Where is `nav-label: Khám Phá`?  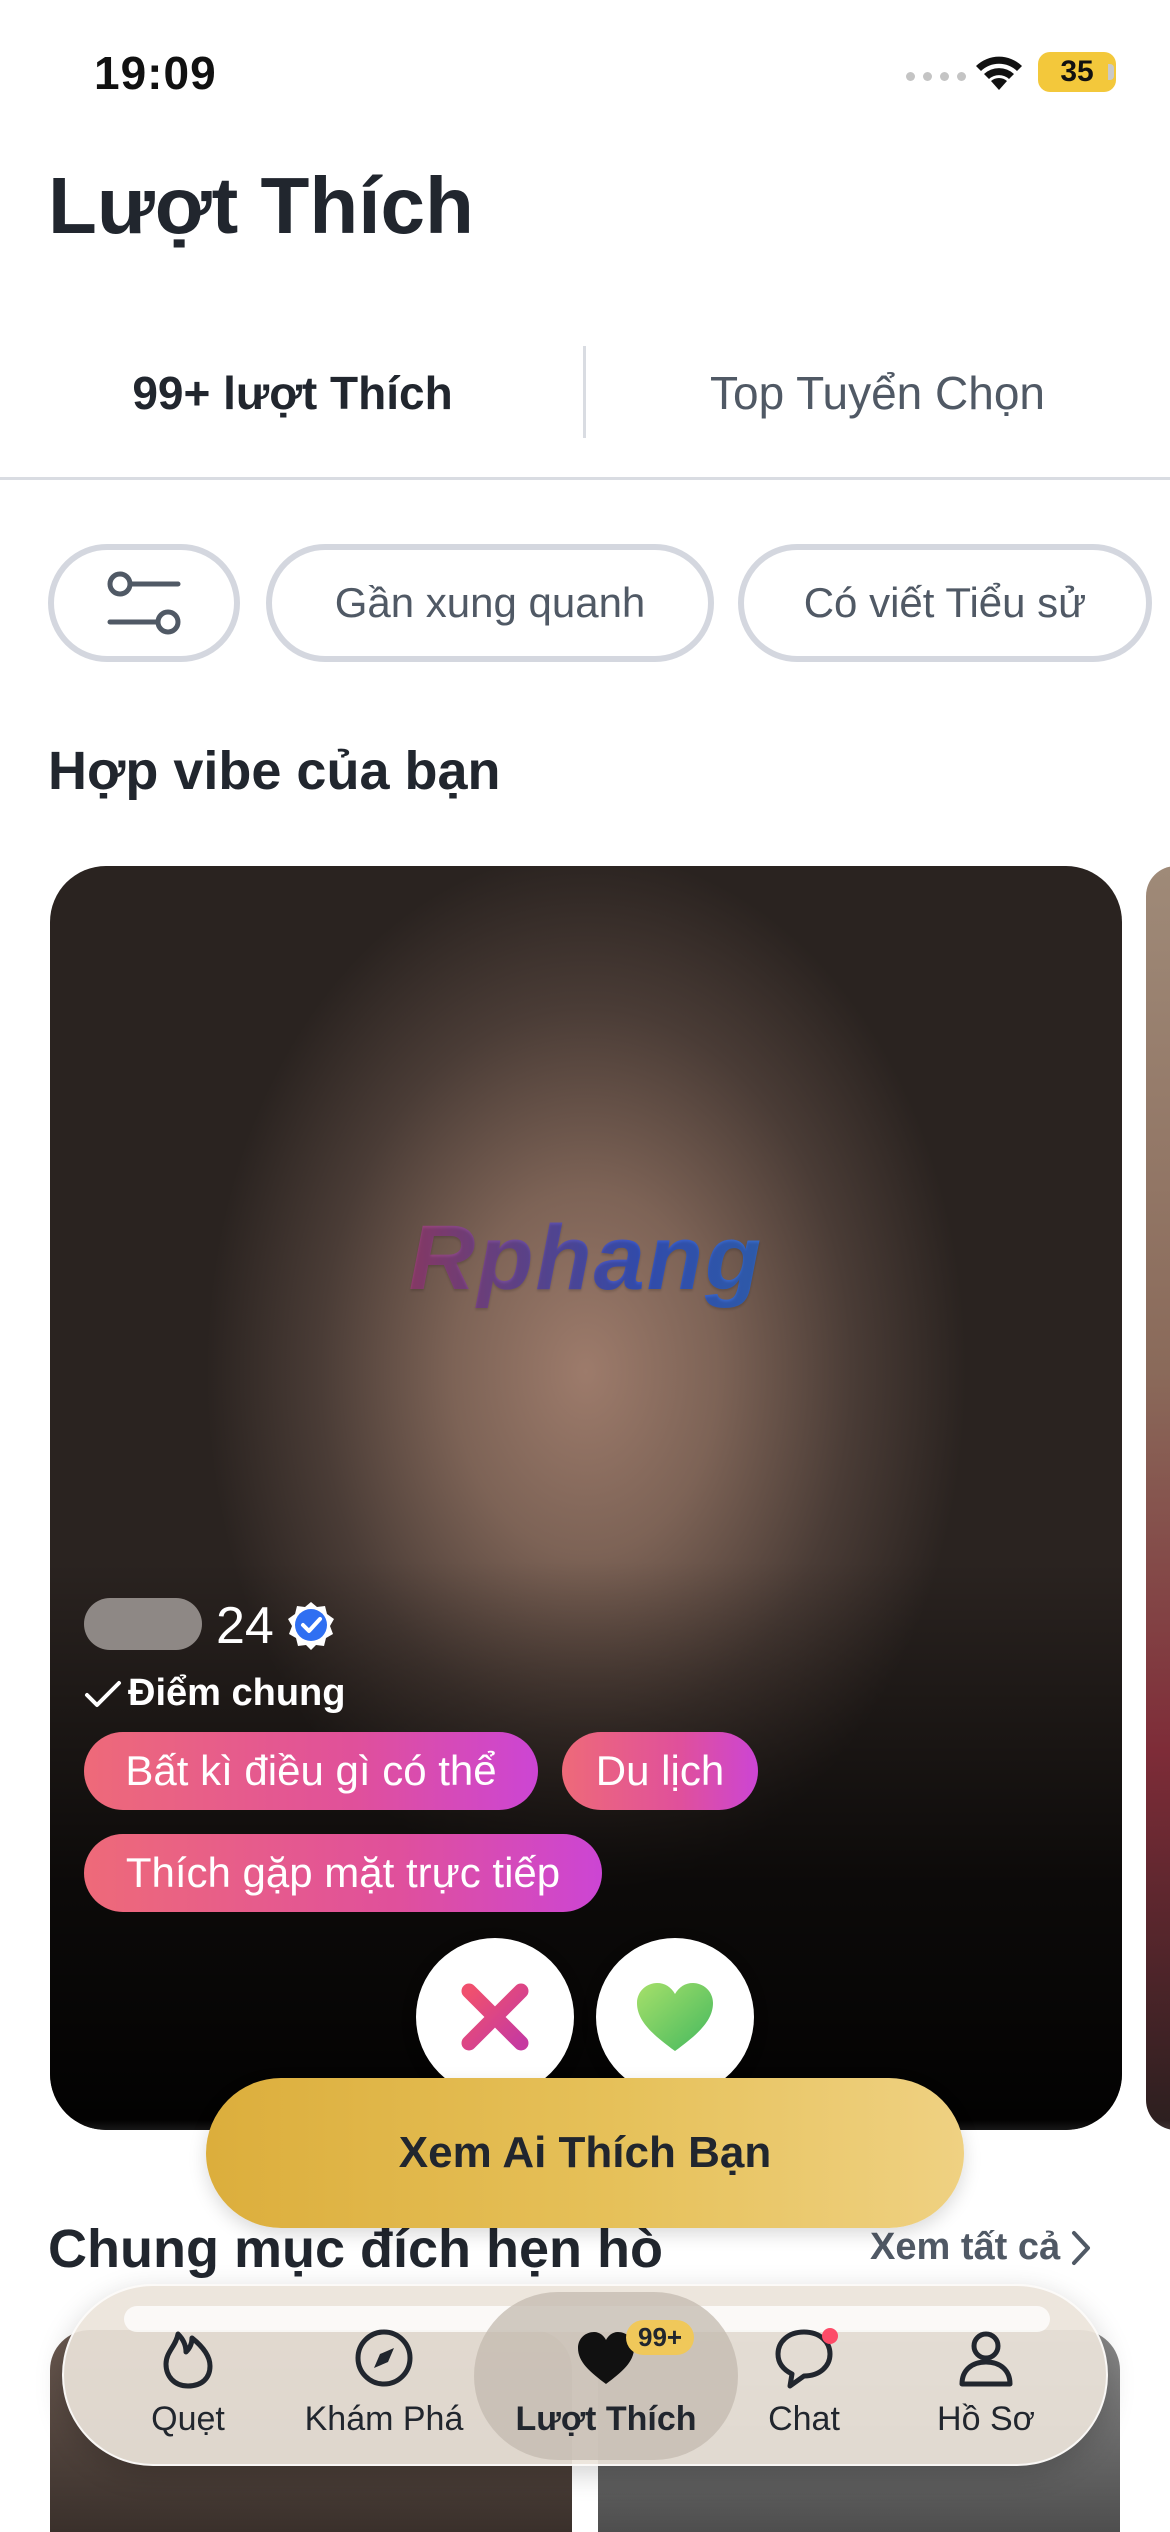
nav-label: Khám Phá is located at coordinates (384, 2419).